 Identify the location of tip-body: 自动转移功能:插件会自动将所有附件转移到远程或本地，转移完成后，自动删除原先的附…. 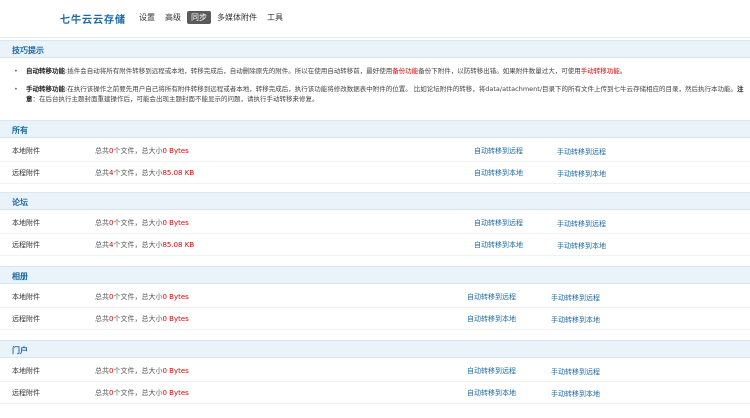
(379, 71).